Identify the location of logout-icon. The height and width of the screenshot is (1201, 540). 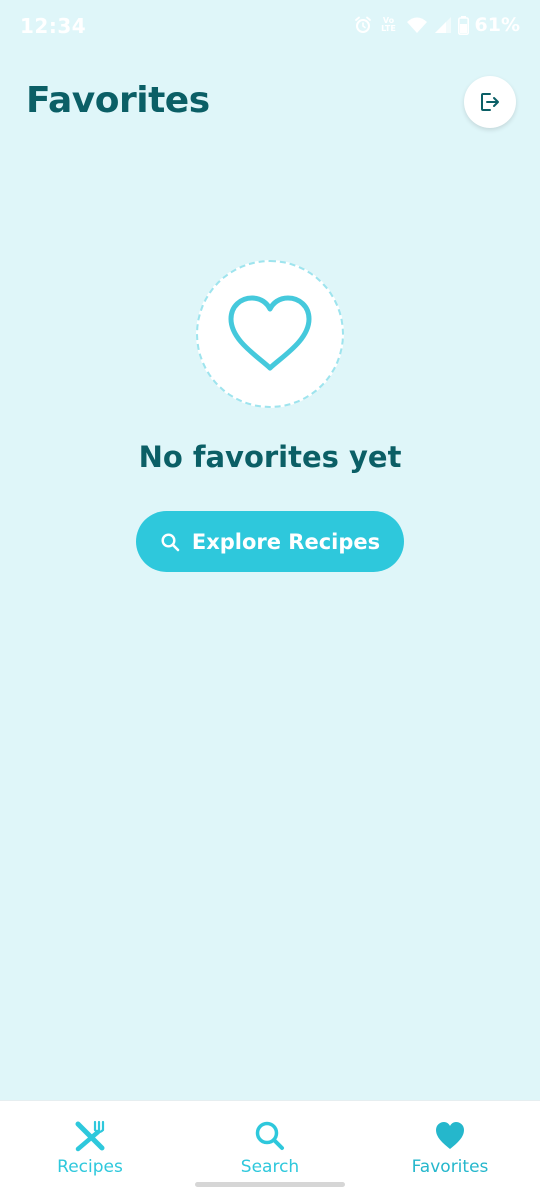
(490, 102).